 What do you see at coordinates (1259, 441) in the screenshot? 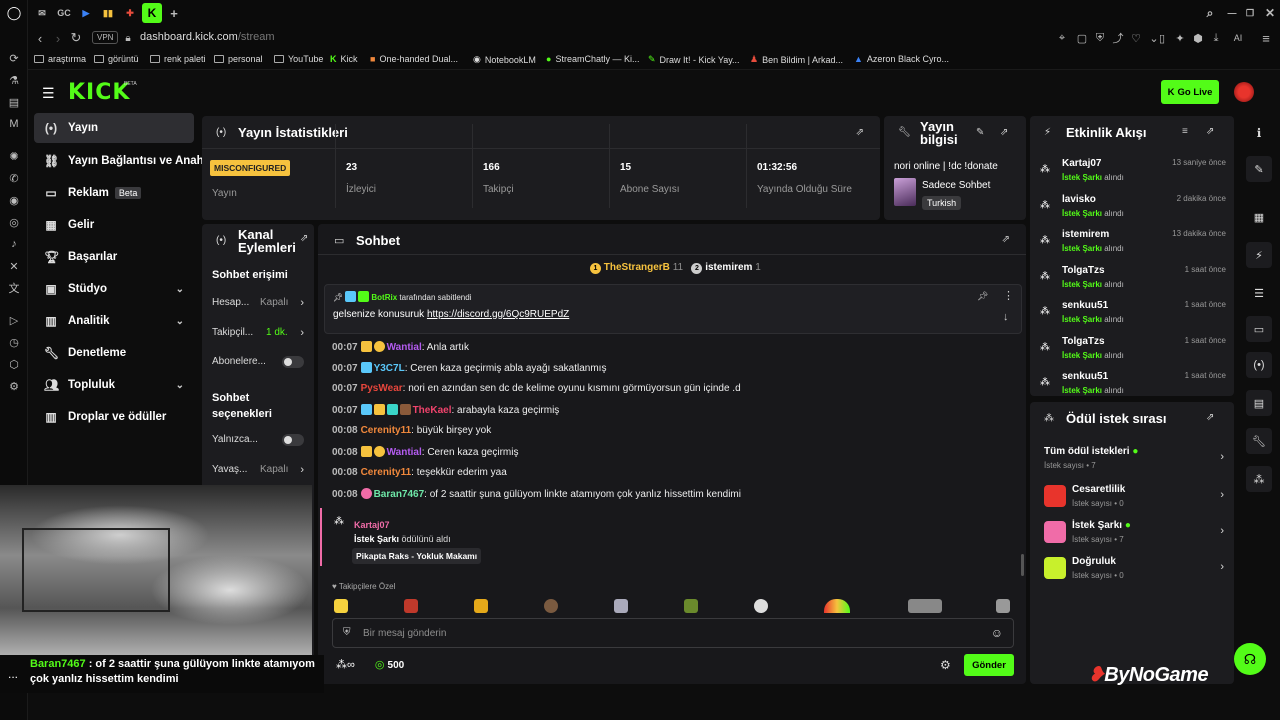
I see `wrench-icon: 🔧︎` at bounding box center [1259, 441].